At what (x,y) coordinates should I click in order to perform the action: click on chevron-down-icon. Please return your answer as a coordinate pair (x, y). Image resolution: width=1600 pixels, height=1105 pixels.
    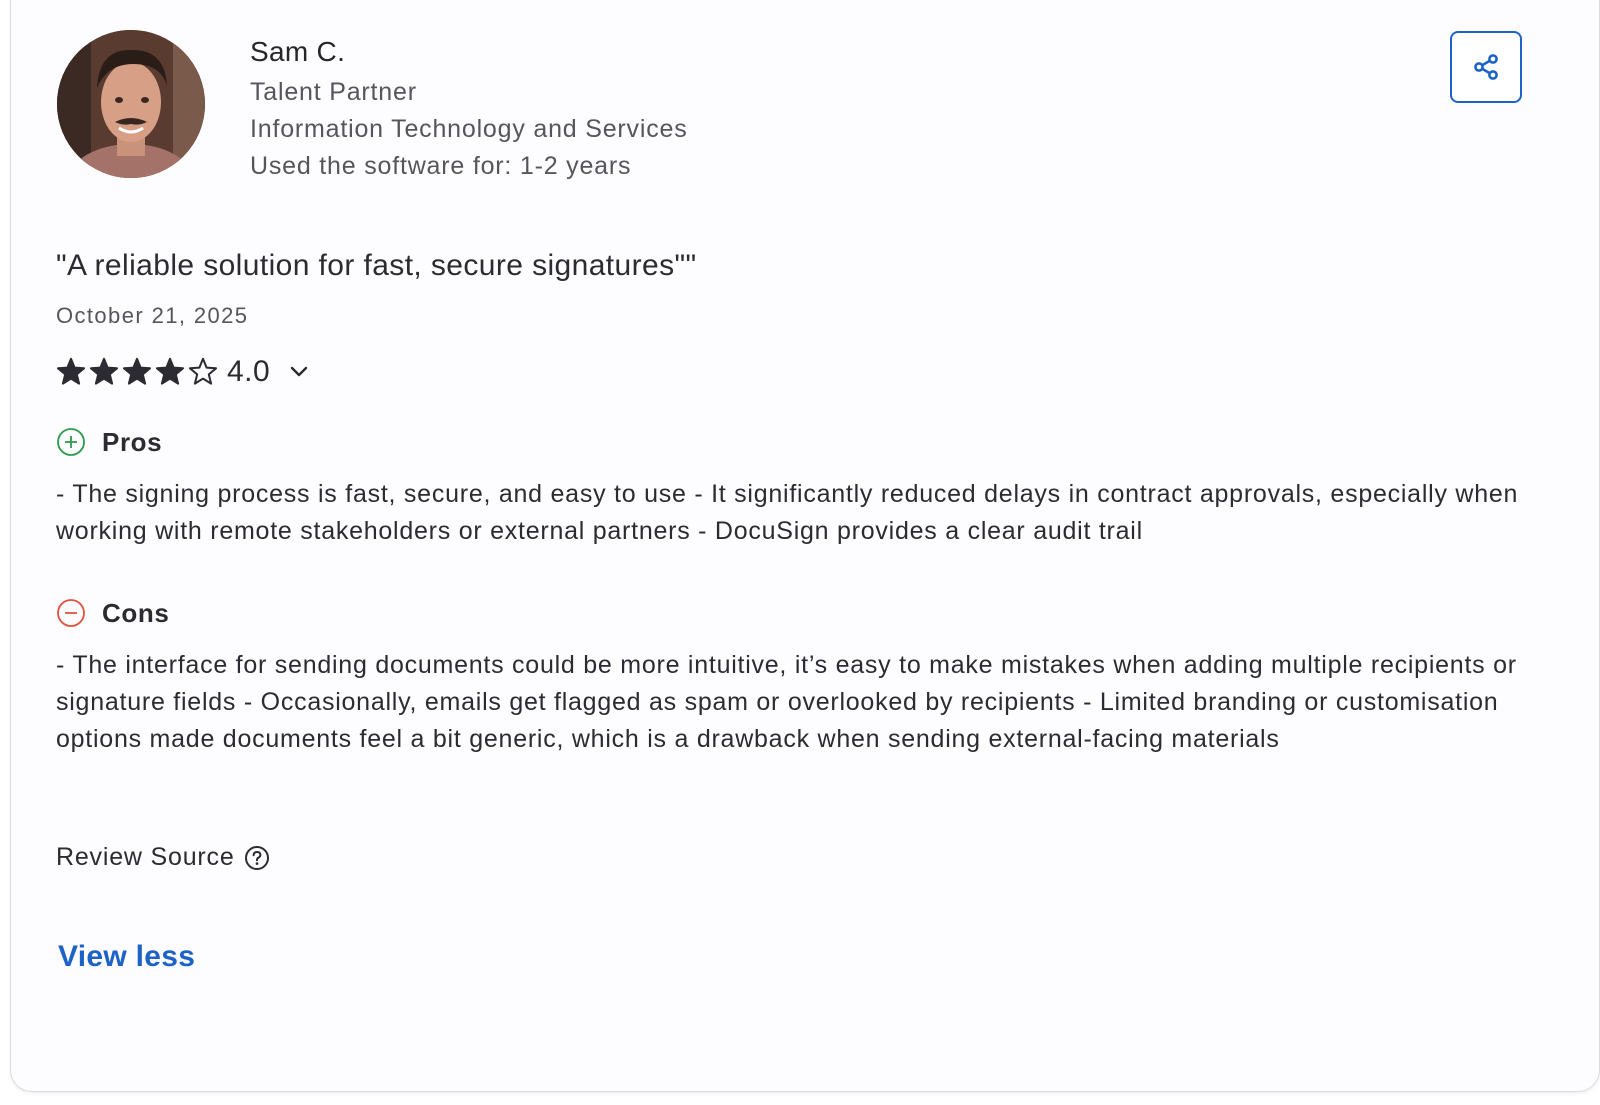
    Looking at the image, I should click on (299, 371).